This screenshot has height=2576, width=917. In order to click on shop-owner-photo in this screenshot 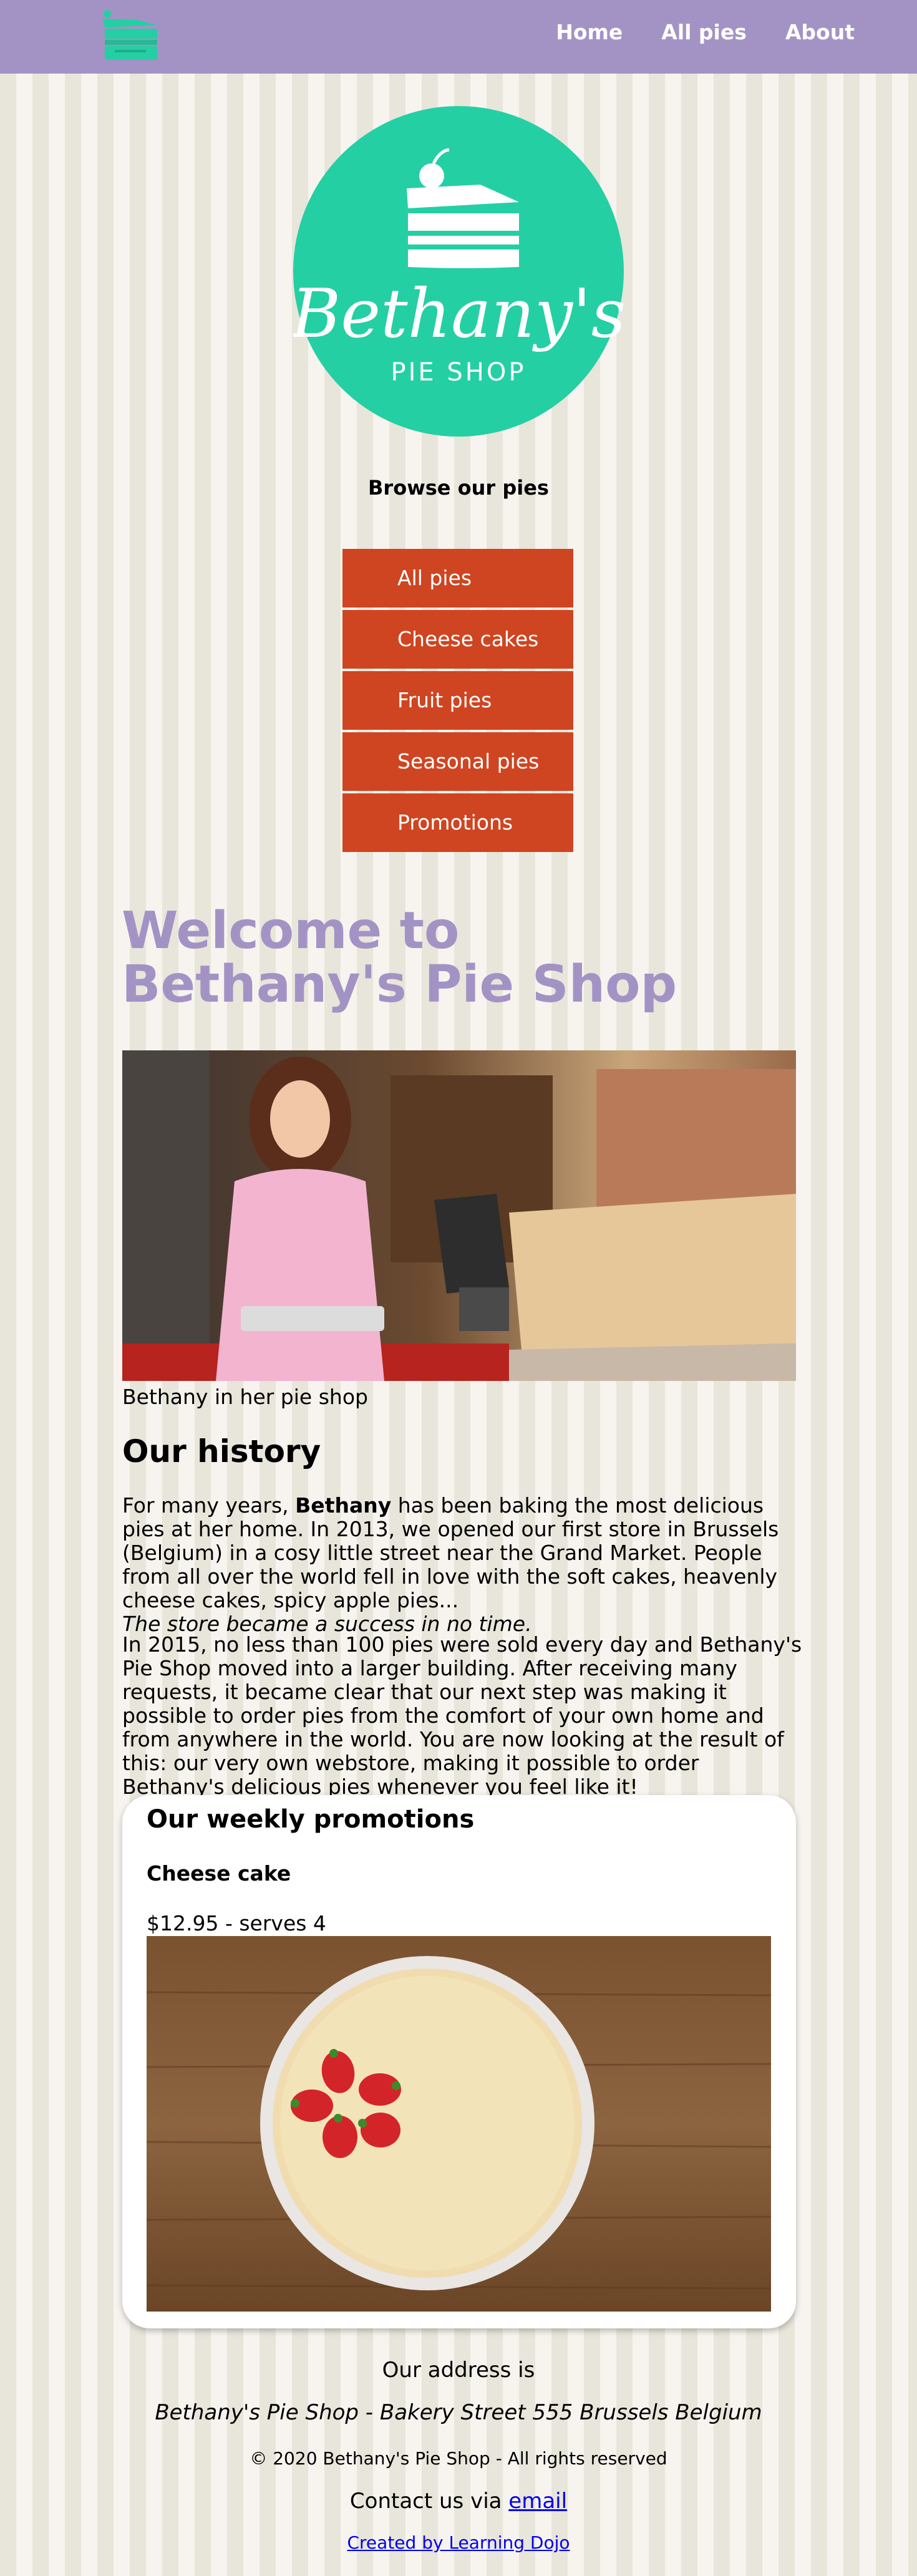, I will do `click(459, 1215)`.